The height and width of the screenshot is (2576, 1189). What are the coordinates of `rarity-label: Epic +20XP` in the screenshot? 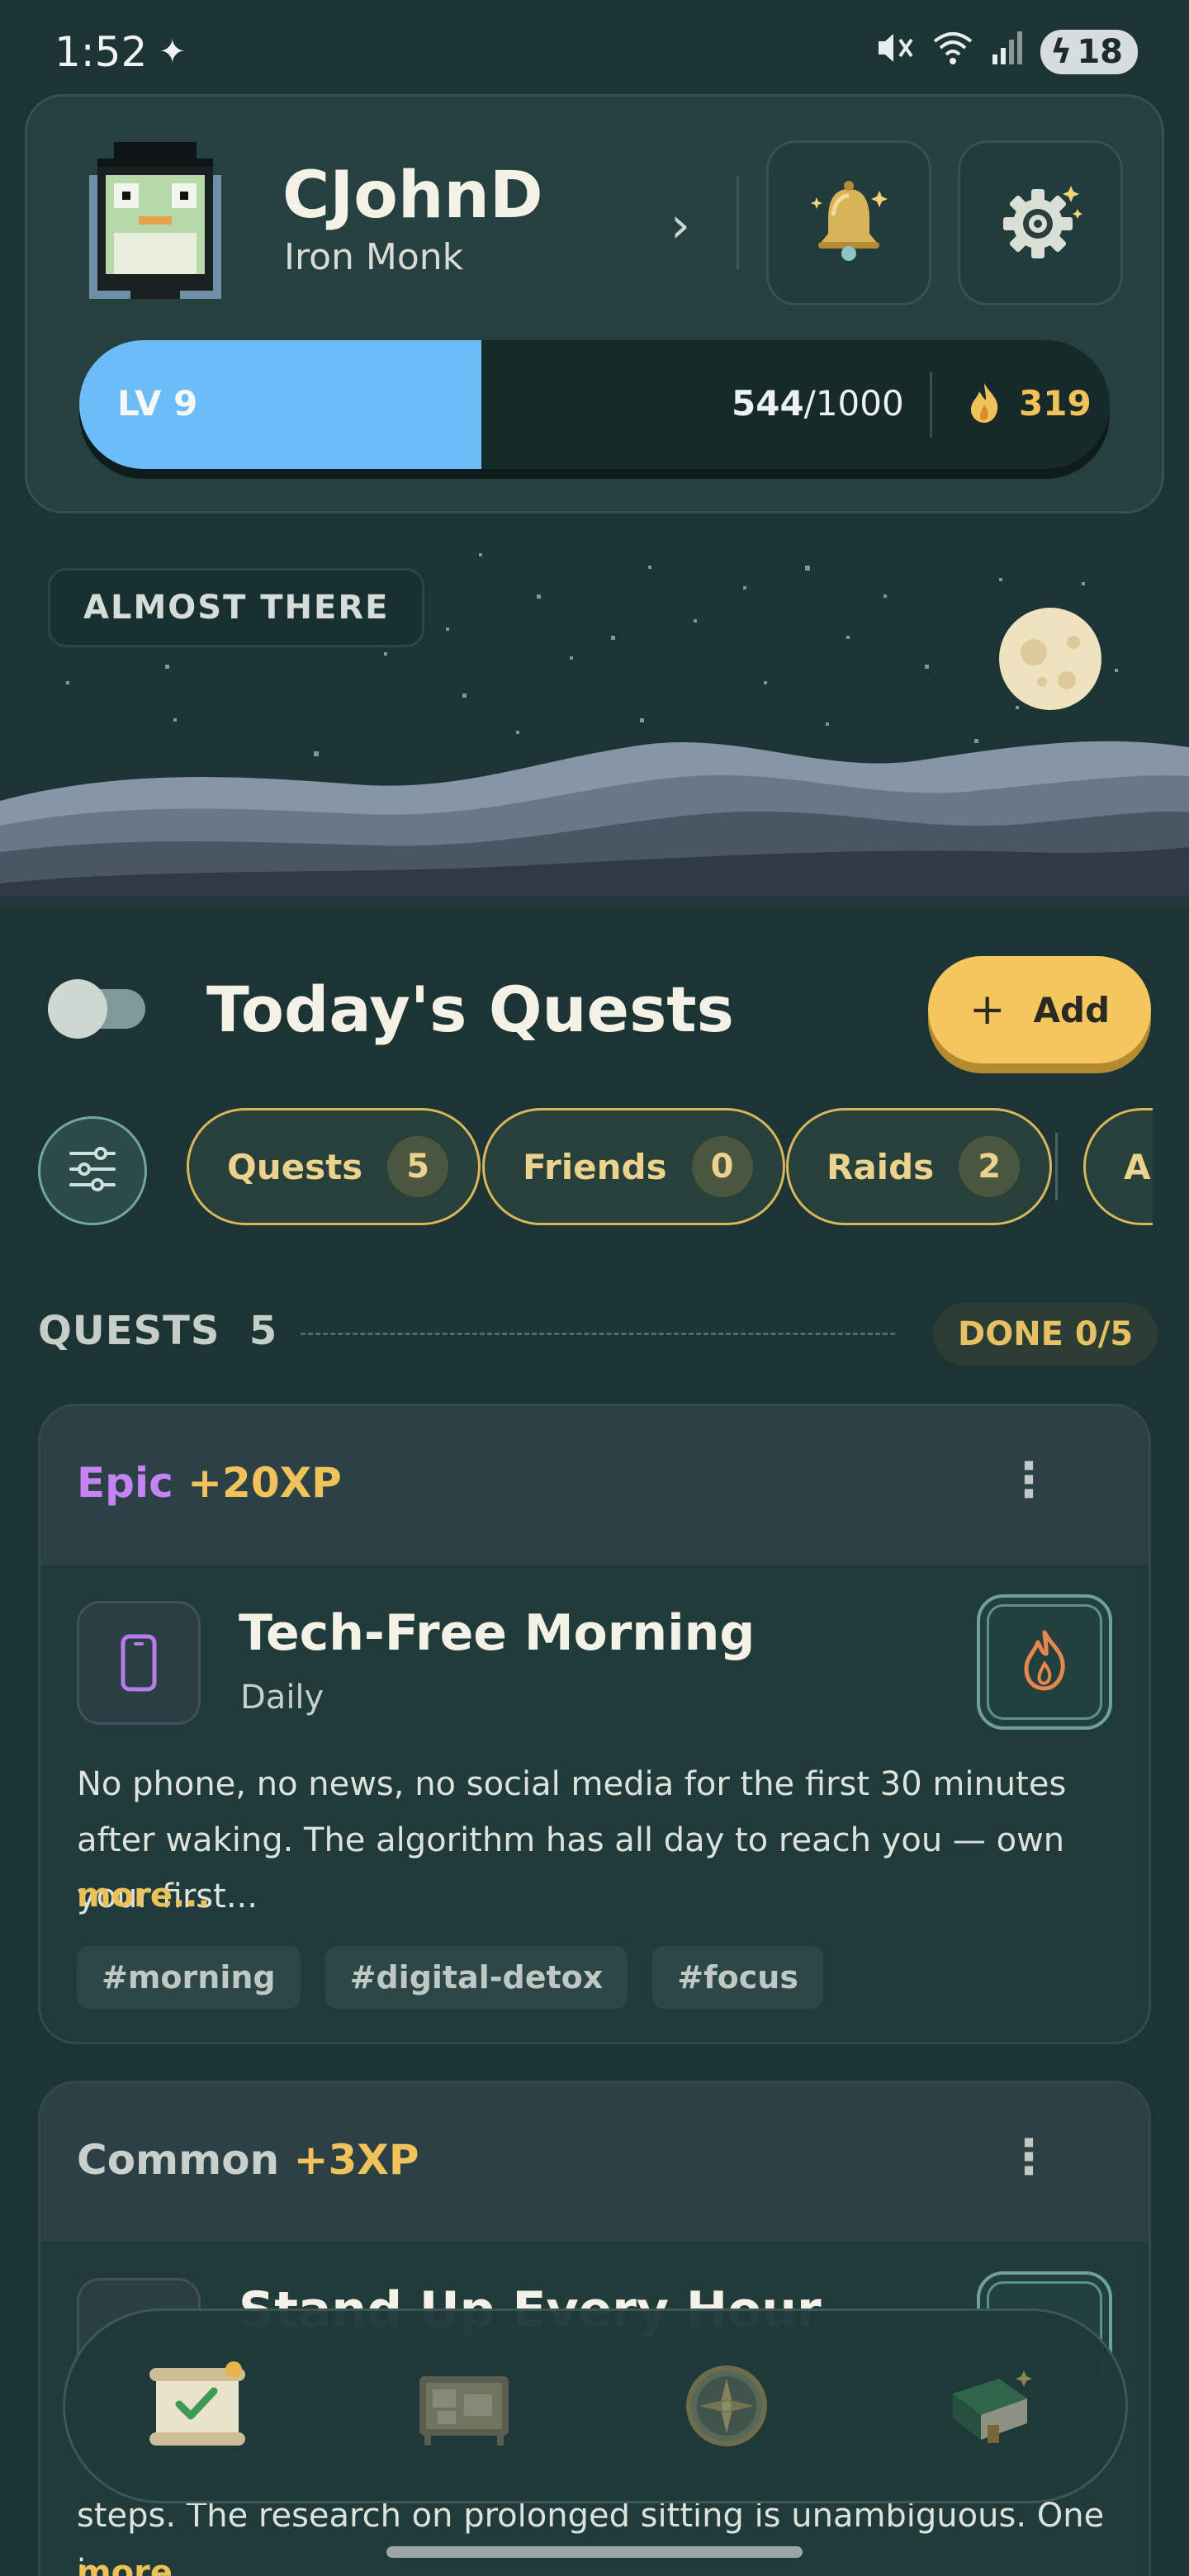 It's located at (209, 1483).